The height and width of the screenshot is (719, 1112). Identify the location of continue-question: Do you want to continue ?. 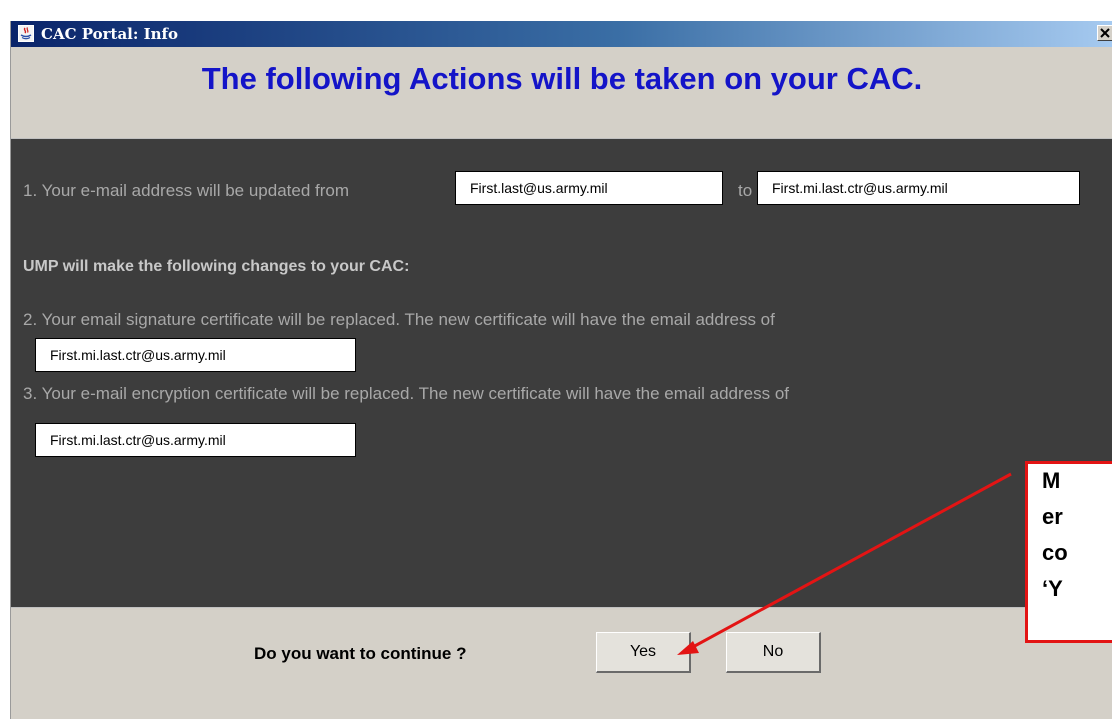
(360, 653).